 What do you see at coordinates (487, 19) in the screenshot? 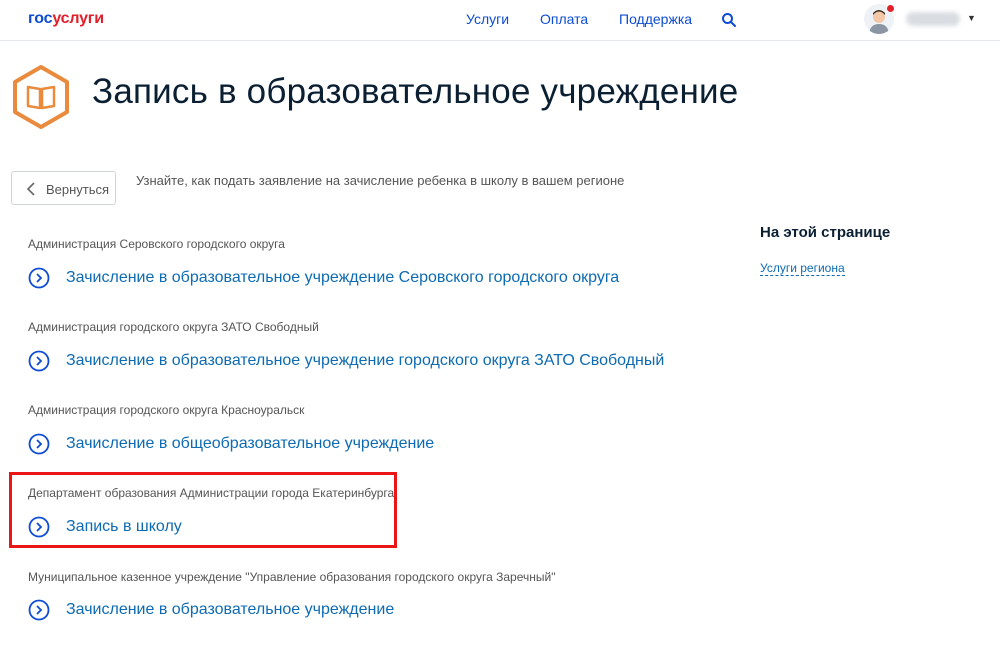
I see `nav-services: Услуги` at bounding box center [487, 19].